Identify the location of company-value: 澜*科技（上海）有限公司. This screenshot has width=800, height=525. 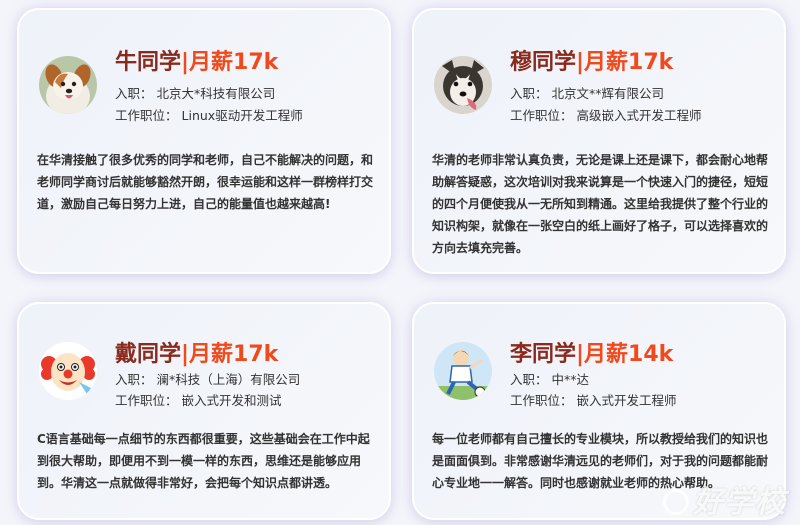
(228, 379).